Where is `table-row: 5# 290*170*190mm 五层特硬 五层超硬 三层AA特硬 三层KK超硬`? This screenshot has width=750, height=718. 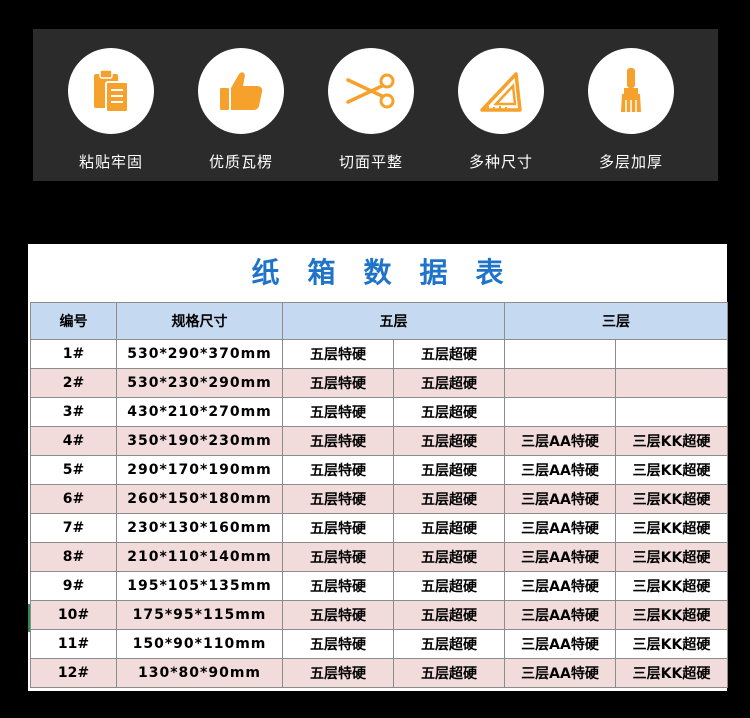 table-row: 5# 290*170*190mm 五层特硬 五层超硬 三层AA特硬 三层KK超硬 is located at coordinates (379, 470).